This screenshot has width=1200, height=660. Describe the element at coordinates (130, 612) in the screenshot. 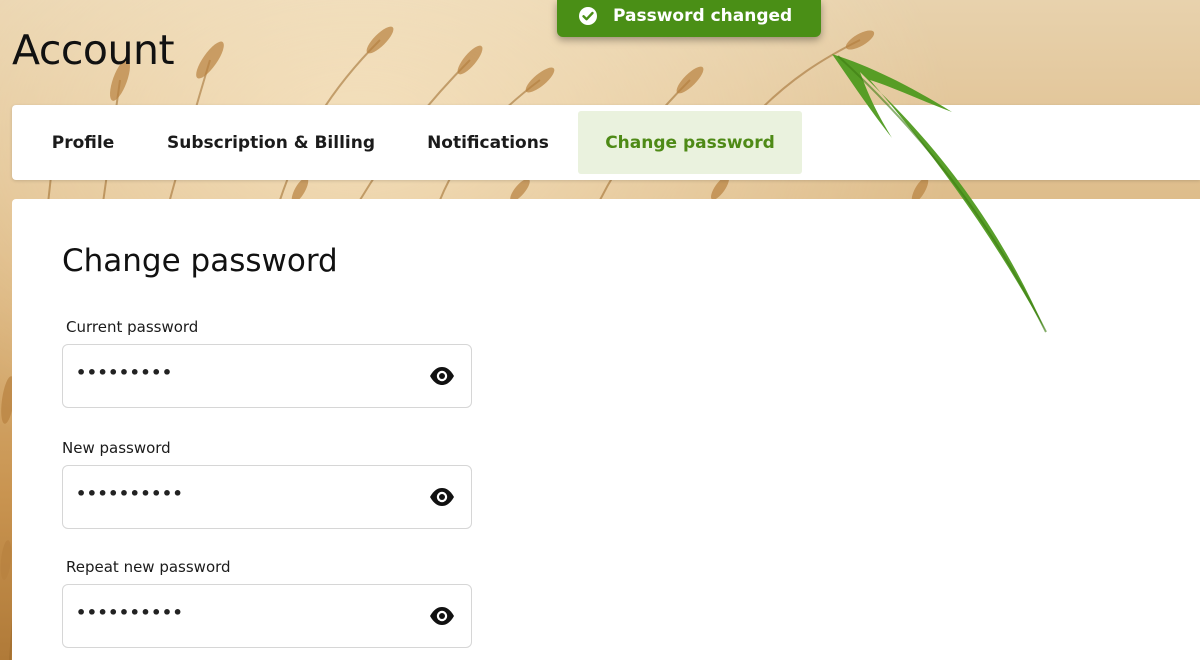

I see `repeat-new-password-value: ••••••••••` at that location.